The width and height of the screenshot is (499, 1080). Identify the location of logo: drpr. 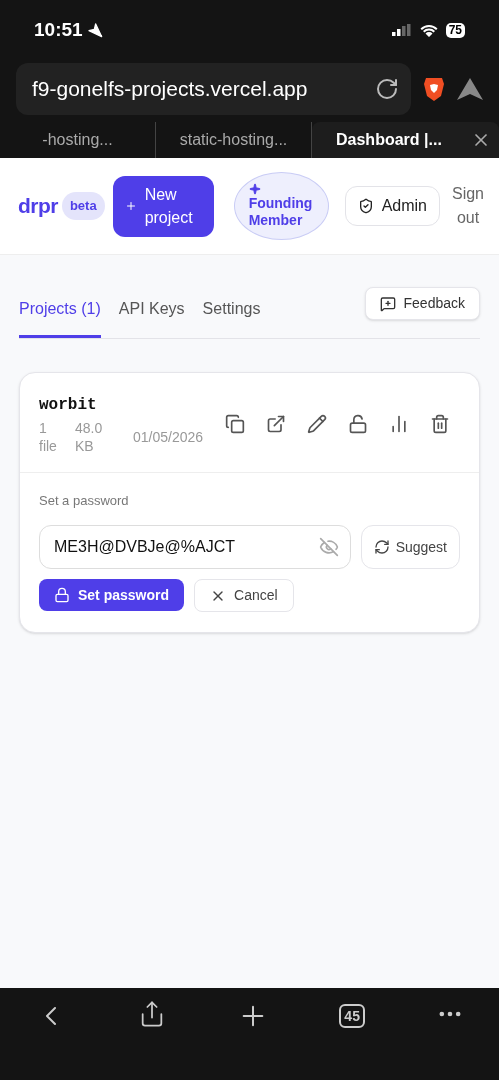
(38, 206).